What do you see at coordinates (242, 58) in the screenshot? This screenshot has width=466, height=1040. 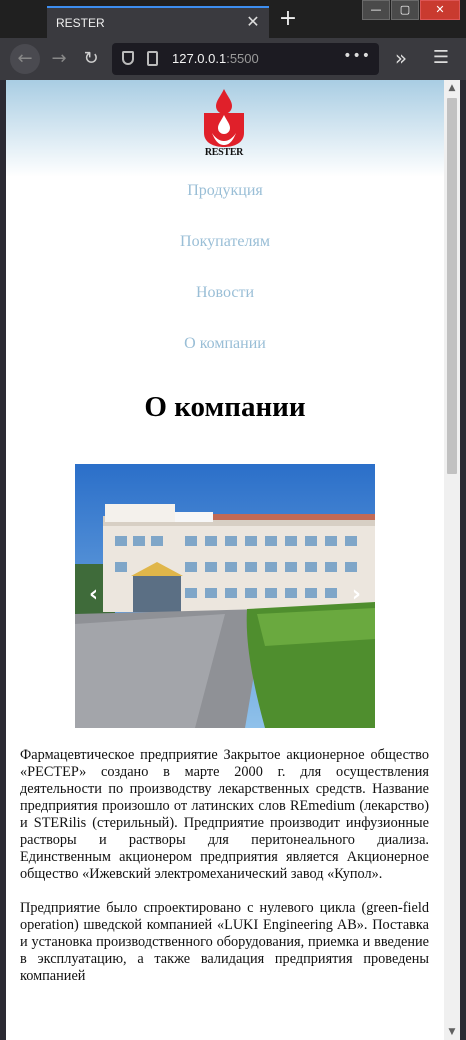 I see `url-port: :5500` at bounding box center [242, 58].